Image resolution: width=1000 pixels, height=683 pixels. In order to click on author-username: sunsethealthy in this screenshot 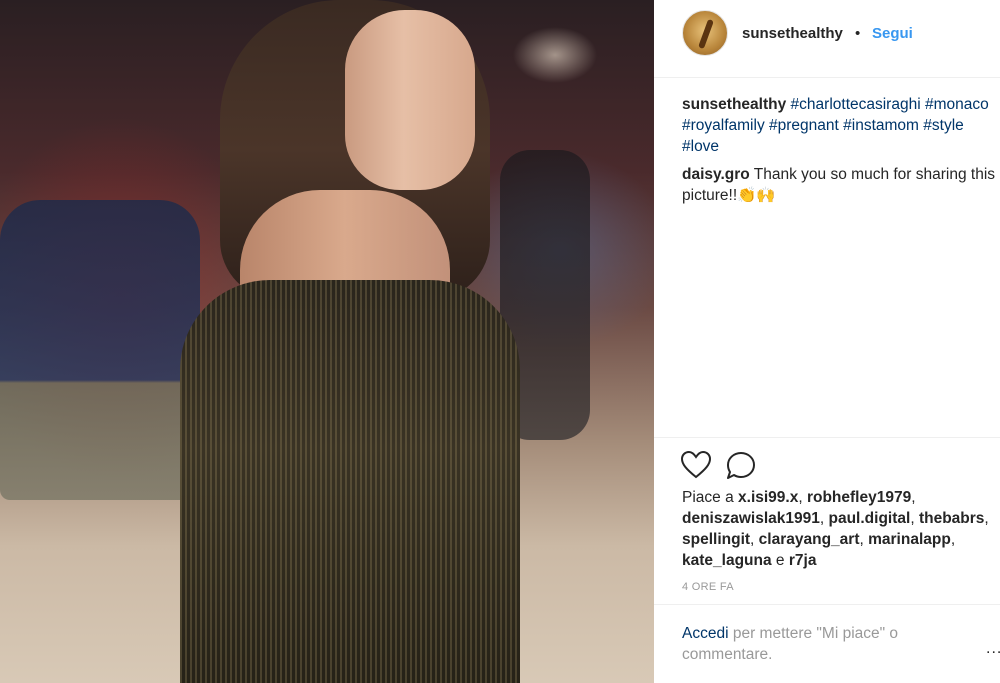, I will do `click(792, 33)`.